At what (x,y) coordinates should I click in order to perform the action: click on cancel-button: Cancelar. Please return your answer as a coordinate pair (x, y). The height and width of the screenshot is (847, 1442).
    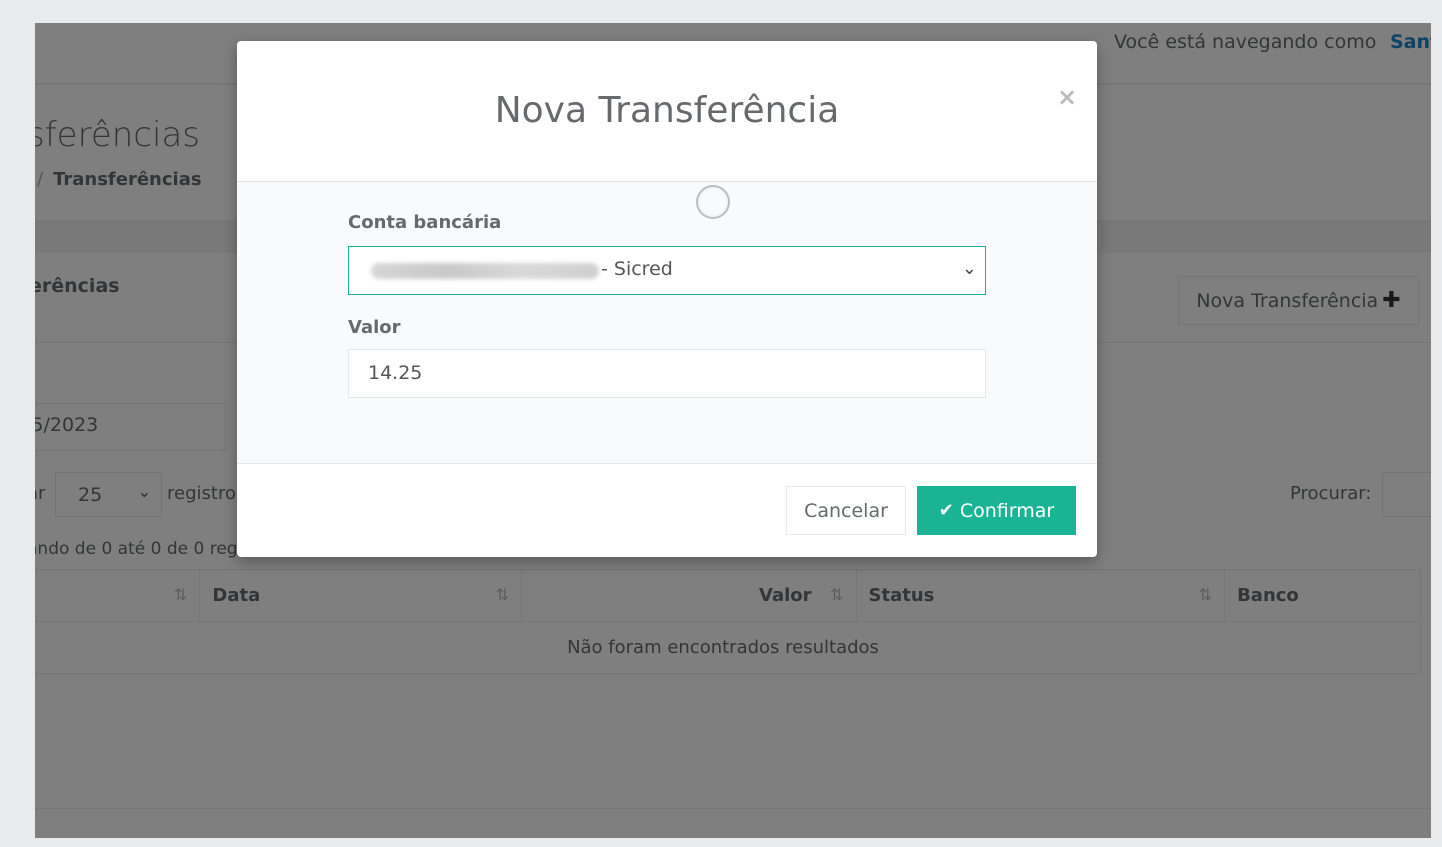
    Looking at the image, I should click on (846, 510).